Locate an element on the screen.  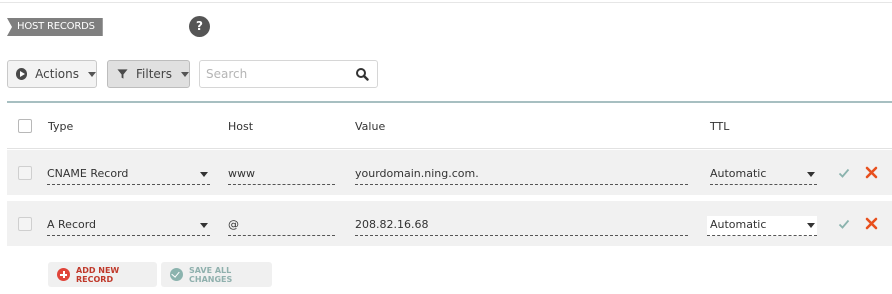
add-new-record-label: ADD NEW RECORD is located at coordinates (98, 274).